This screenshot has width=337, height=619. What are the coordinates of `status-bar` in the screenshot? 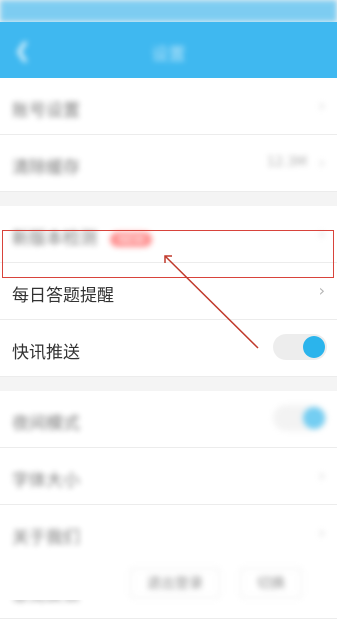 It's located at (168, 11).